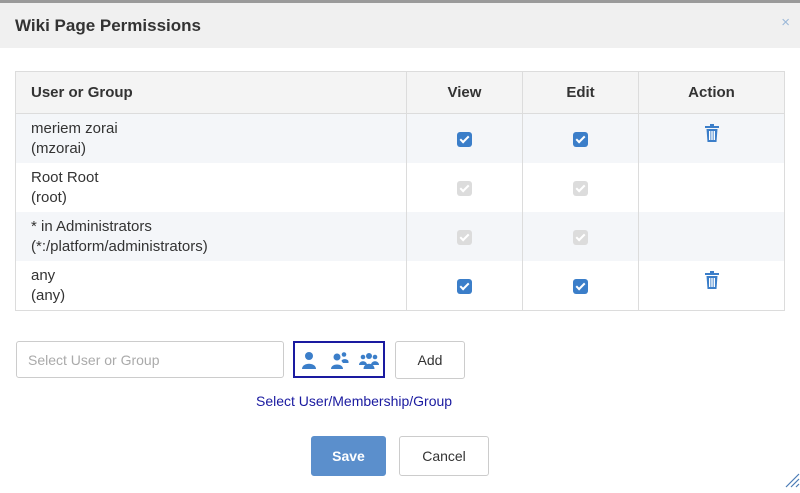  Describe the element at coordinates (48, 295) in the screenshot. I see `user-id: (any)` at that location.